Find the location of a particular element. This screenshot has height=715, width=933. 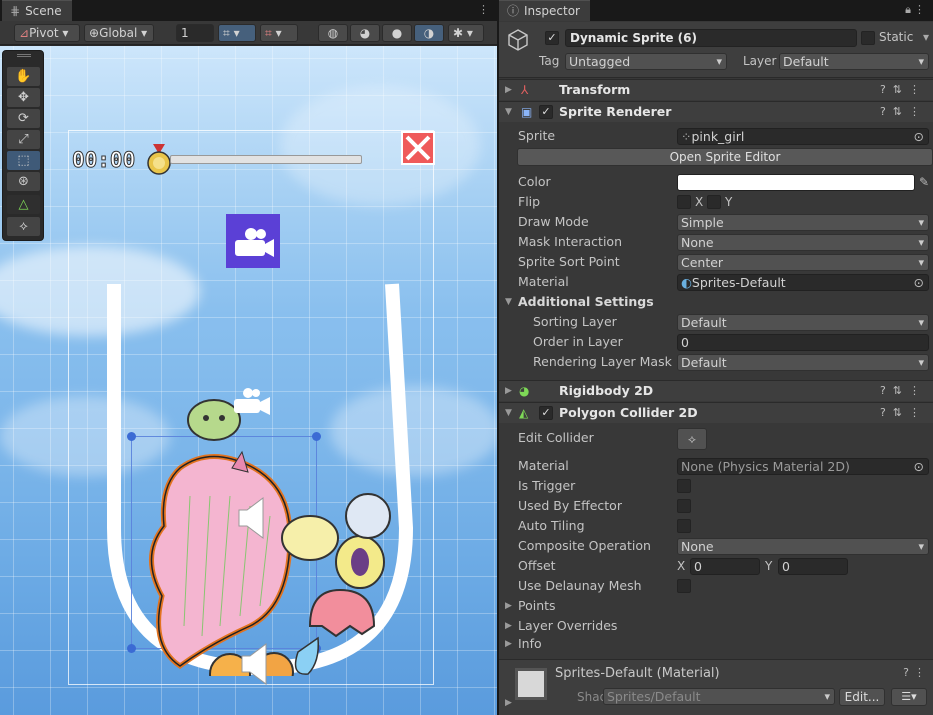

edit-collider-icon: ⟡ is located at coordinates (692, 439).